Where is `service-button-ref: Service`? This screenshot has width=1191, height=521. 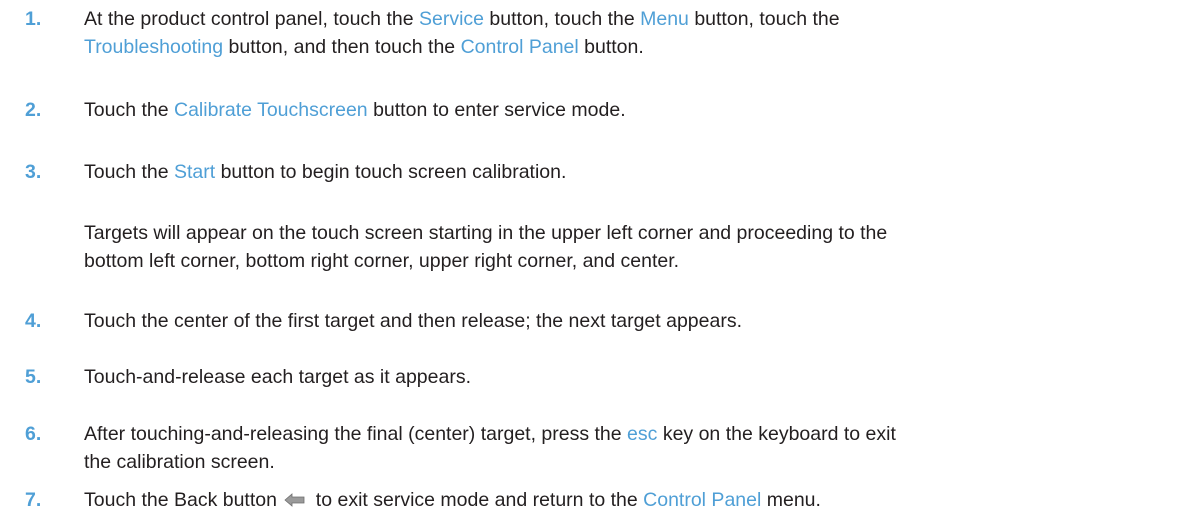 service-button-ref: Service is located at coordinates (451, 19).